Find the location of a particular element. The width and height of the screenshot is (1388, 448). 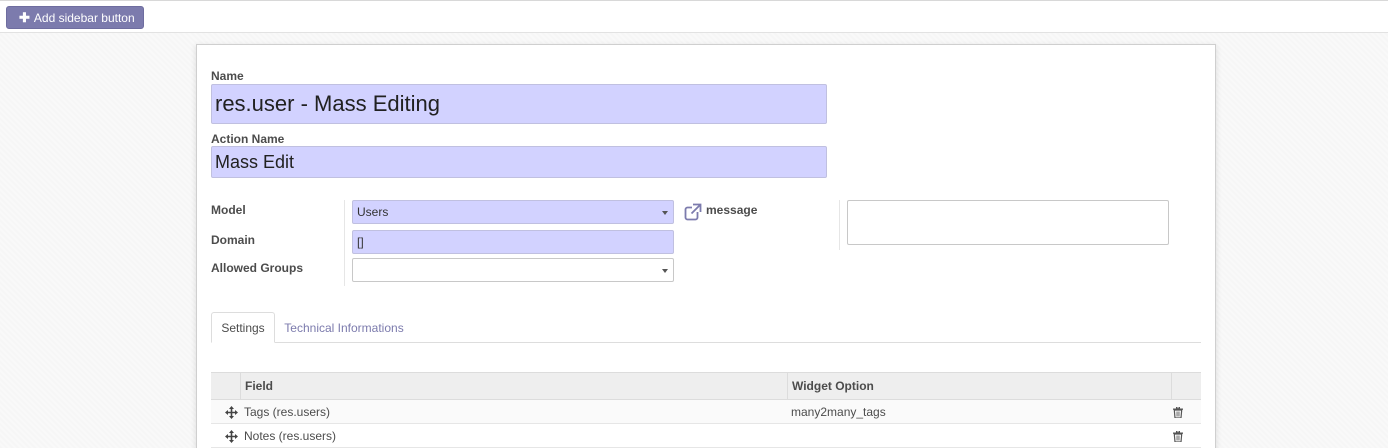

table-row: Tags (res.users) many2many_tags is located at coordinates (706, 412).